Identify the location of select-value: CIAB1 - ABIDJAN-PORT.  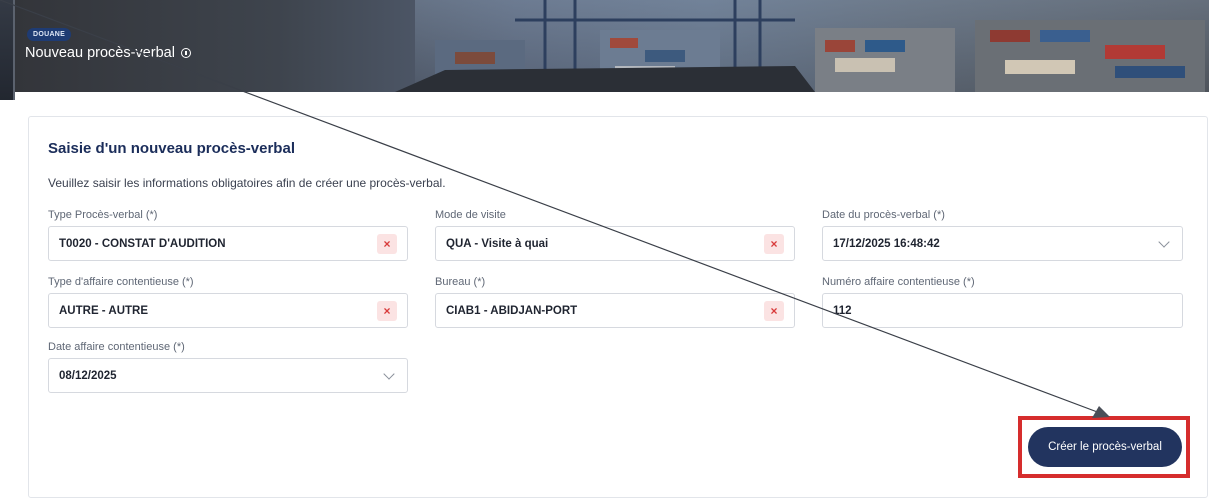
(512, 310).